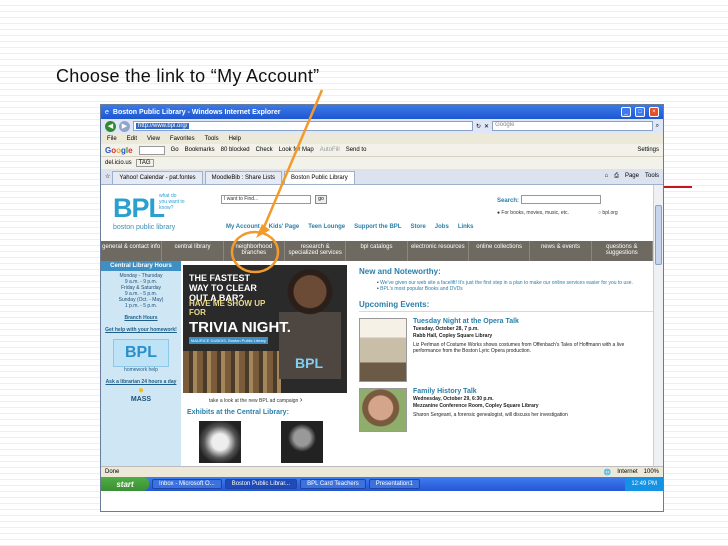 This screenshot has width=728, height=546. Describe the element at coordinates (356, 150) in the screenshot. I see `send-to-button: Send to` at that location.